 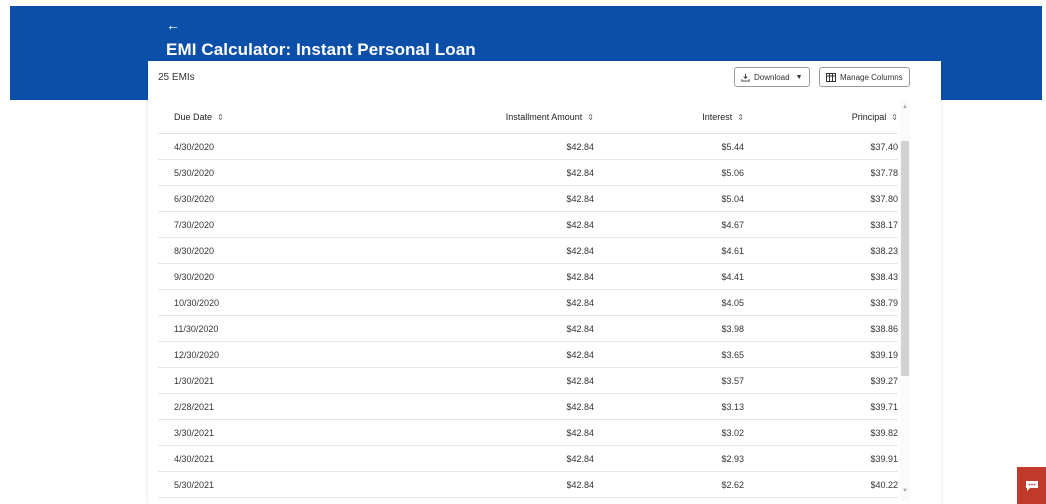 I want to click on due-date-cell: 11/30/2020, so click(x=196, y=328).